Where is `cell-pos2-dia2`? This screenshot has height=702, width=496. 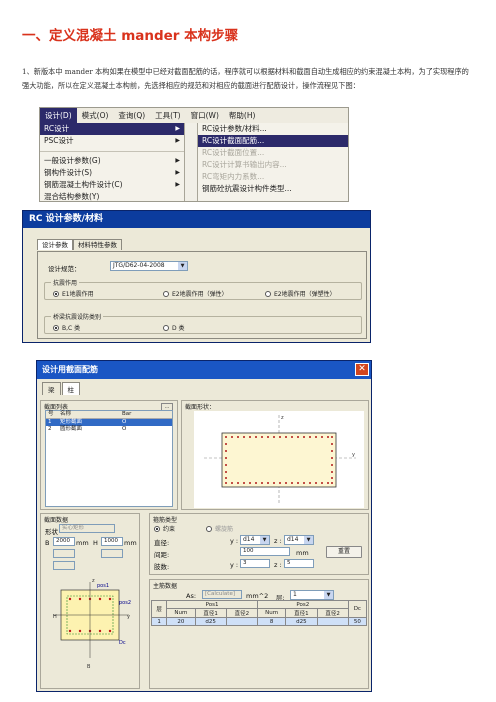
cell-pos2-dia2 is located at coordinates (332, 621).